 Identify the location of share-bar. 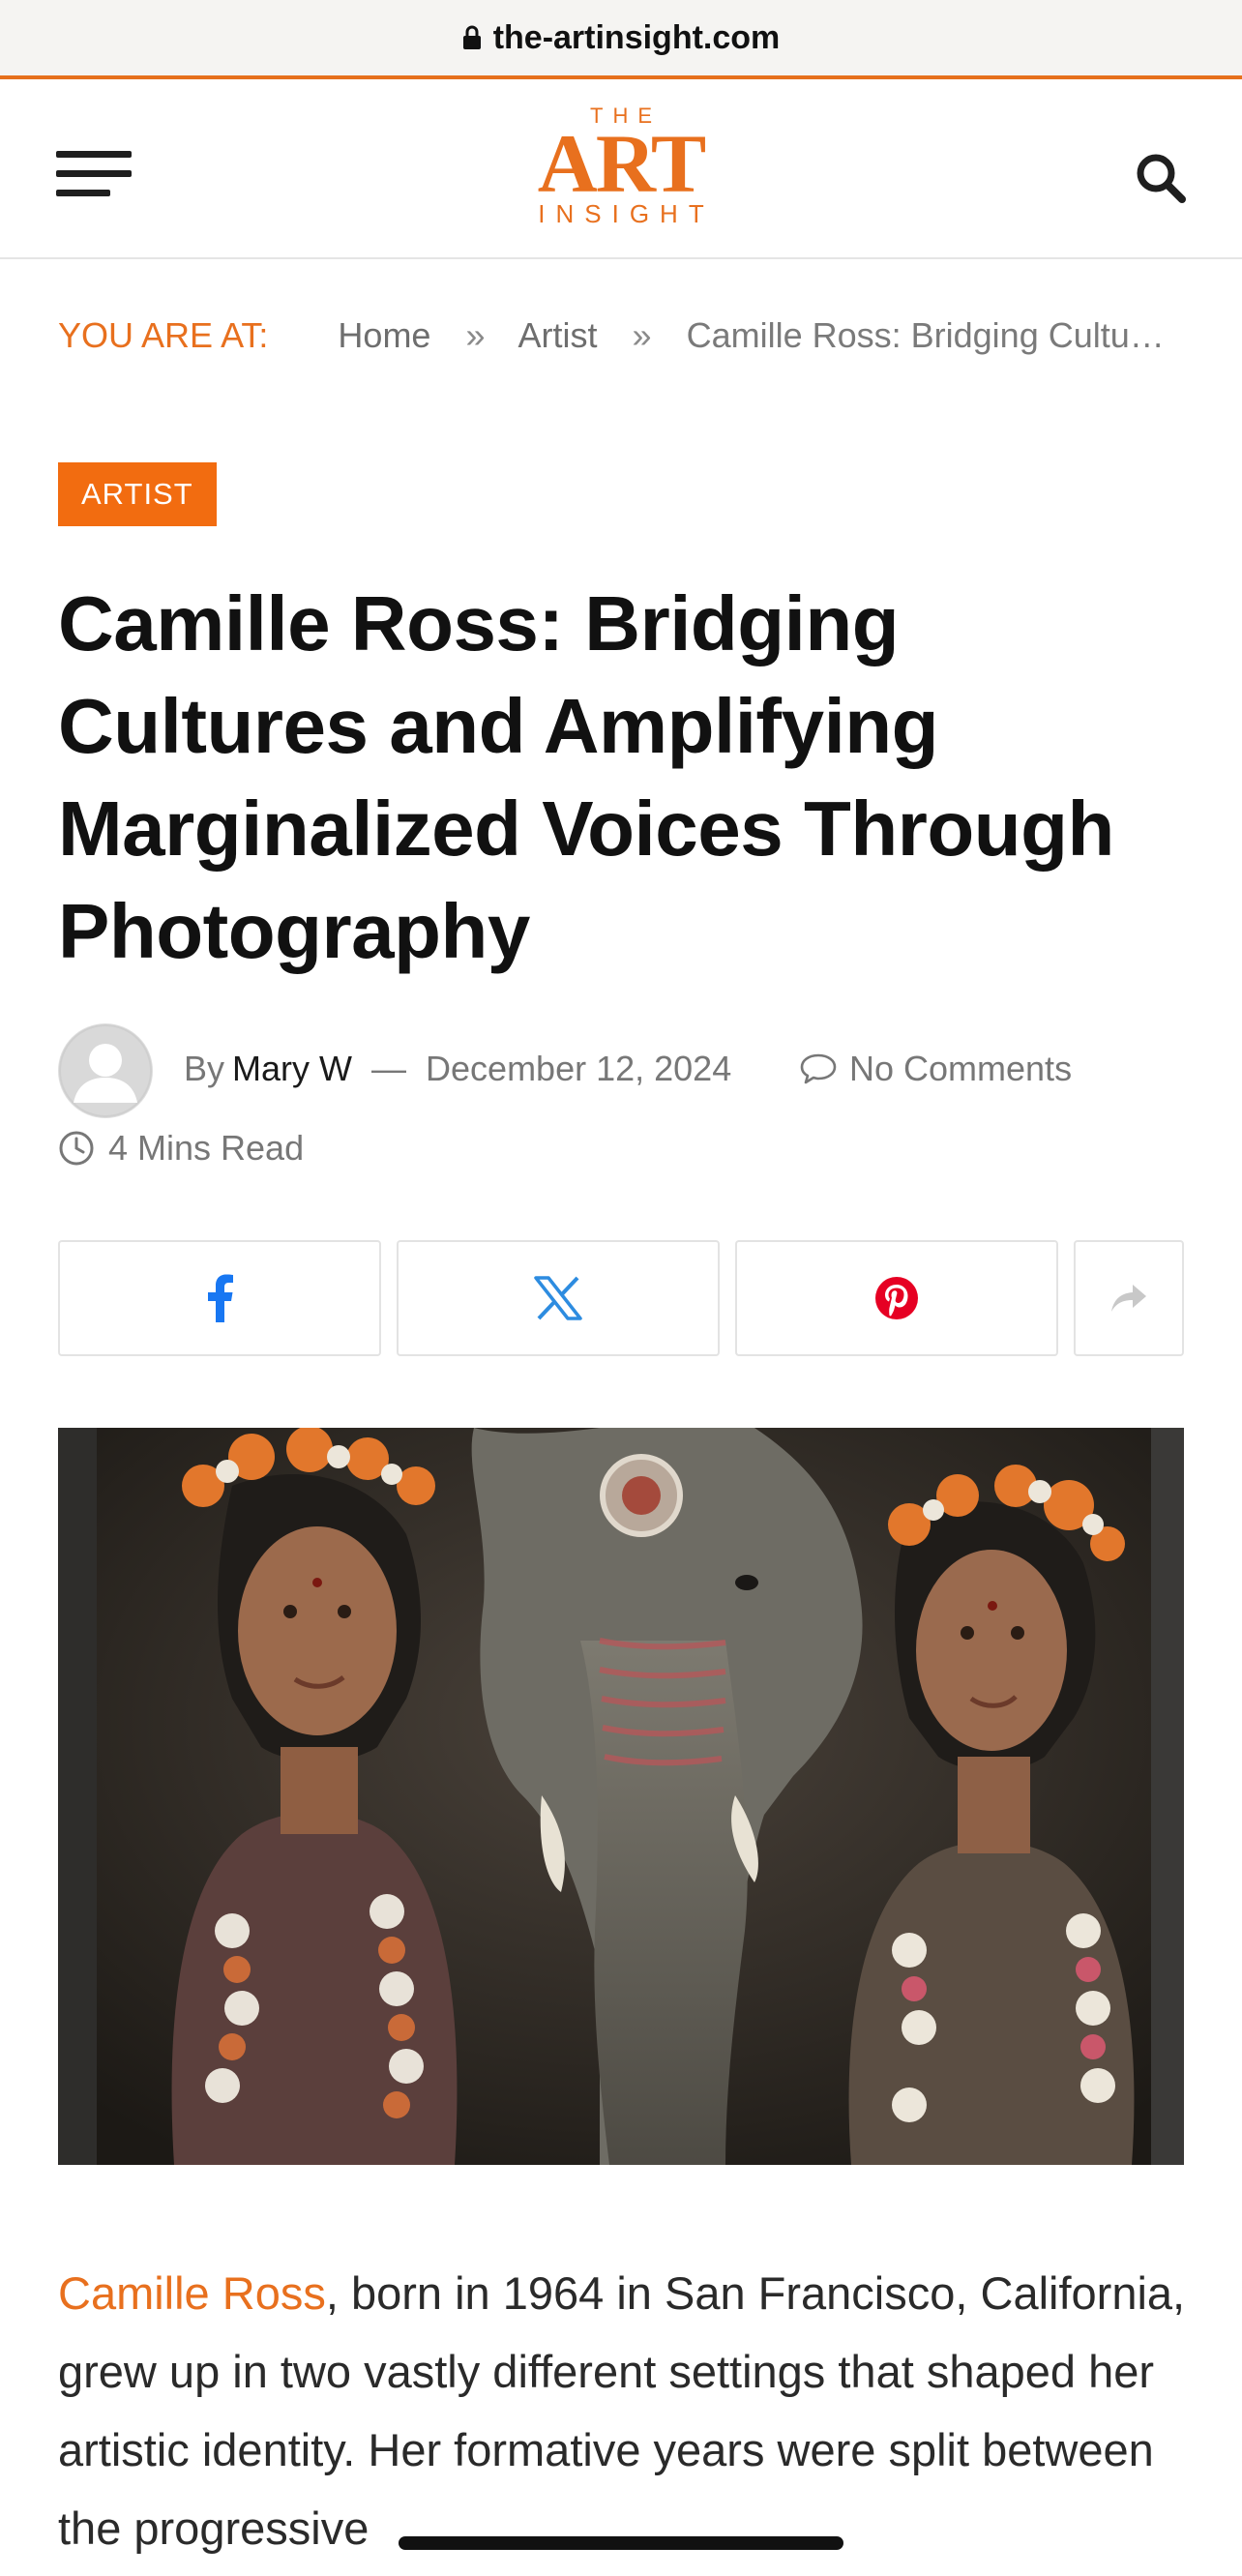
(621, 1298).